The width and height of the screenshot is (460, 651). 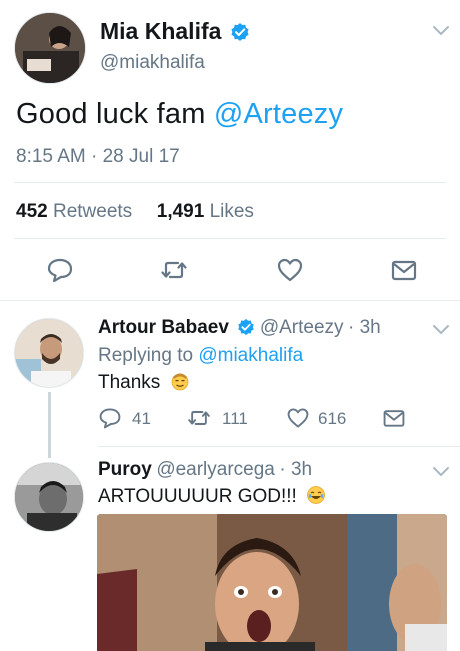 I want to click on likes-label: Likes, so click(x=231, y=211).